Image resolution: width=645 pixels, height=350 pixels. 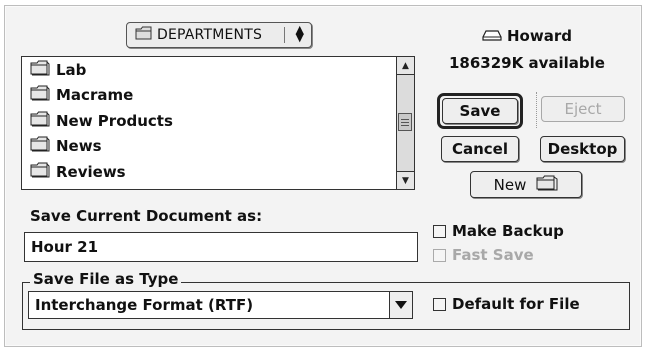 I want to click on default-for-file-label: Default for File, so click(x=516, y=304).